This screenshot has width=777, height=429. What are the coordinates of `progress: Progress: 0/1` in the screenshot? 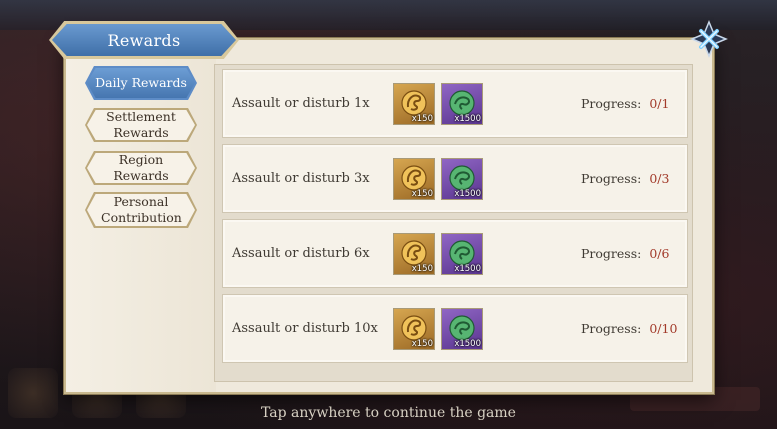 It's located at (625, 103).